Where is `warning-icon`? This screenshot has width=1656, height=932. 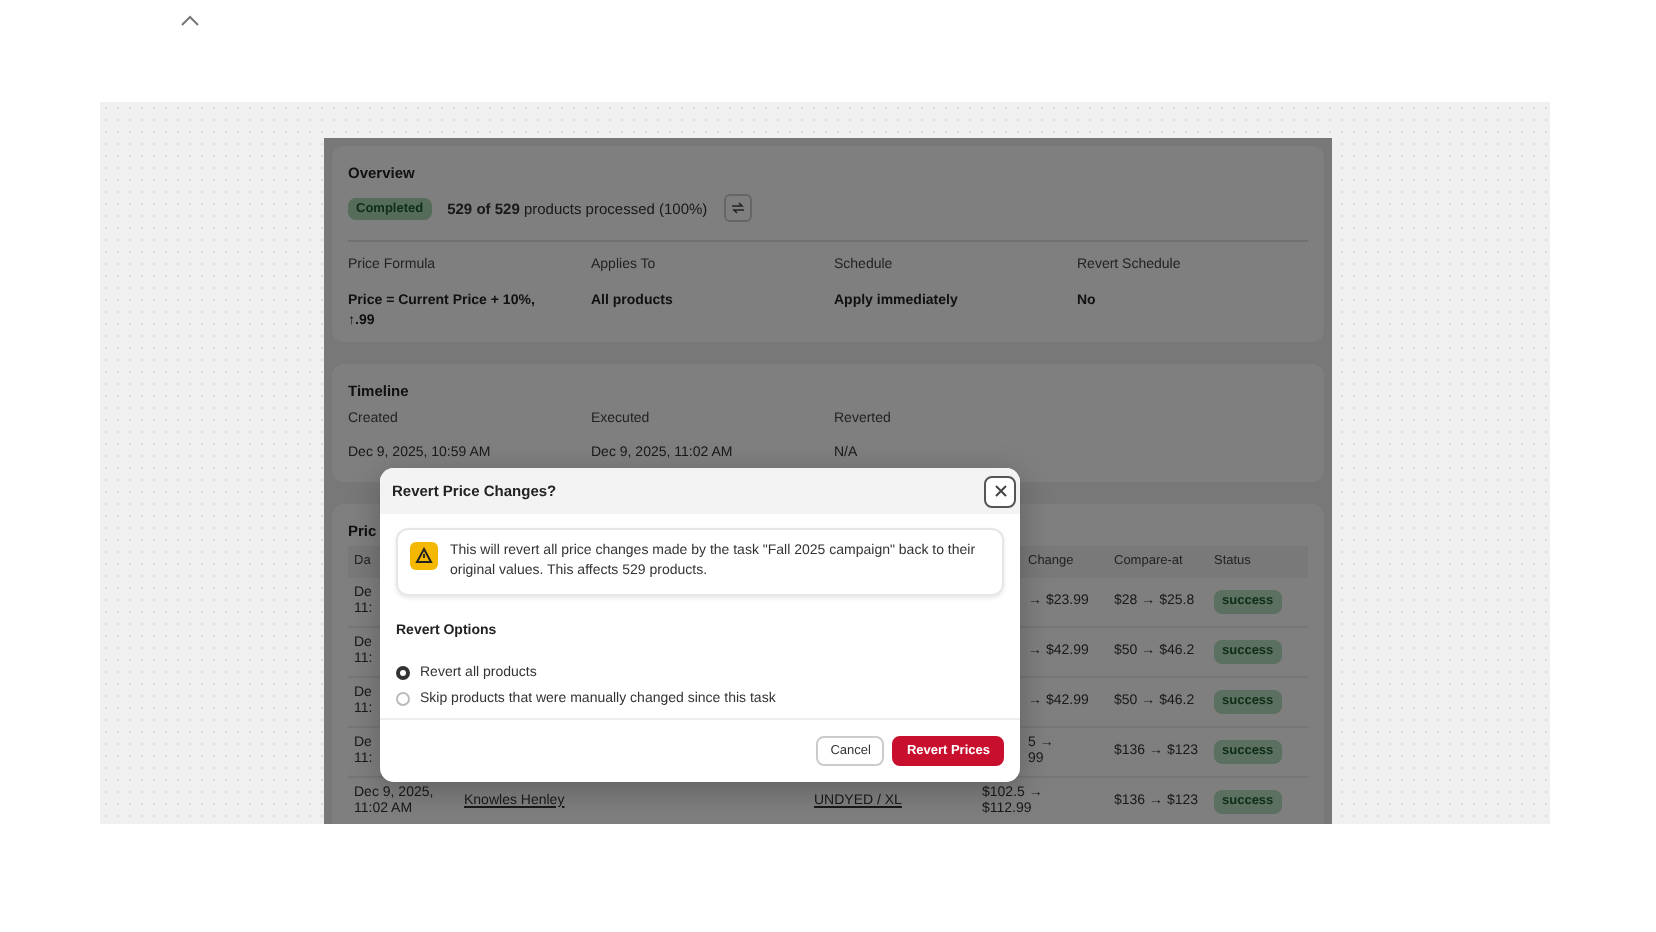 warning-icon is located at coordinates (424, 556).